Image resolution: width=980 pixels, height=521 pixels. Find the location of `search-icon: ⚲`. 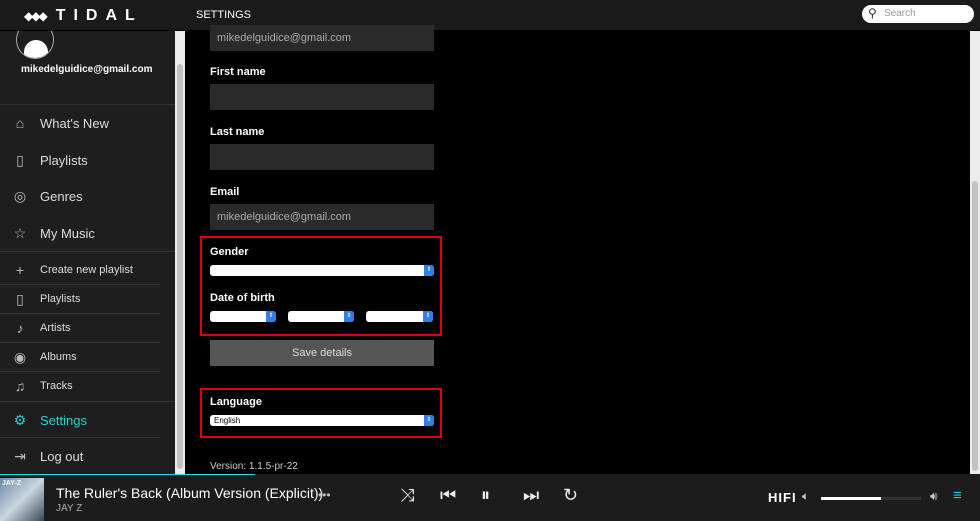

search-icon: ⚲ is located at coordinates (872, 13).